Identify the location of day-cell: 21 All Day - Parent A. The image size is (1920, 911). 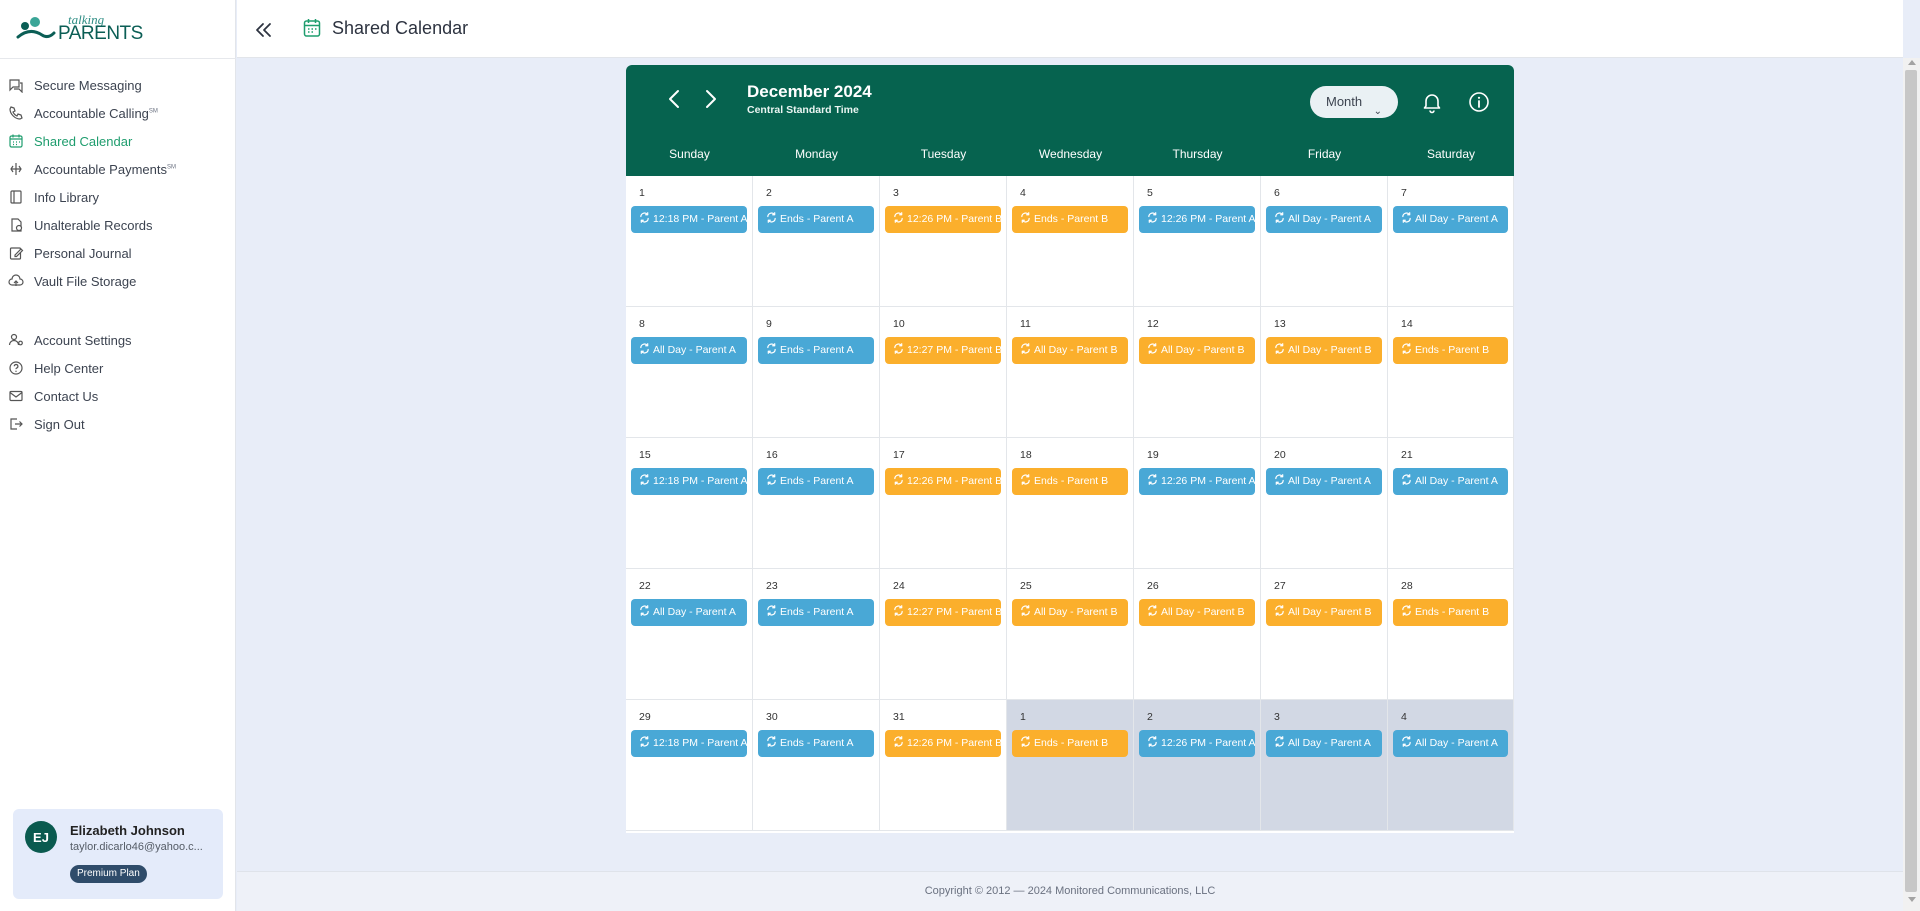
(1451, 503).